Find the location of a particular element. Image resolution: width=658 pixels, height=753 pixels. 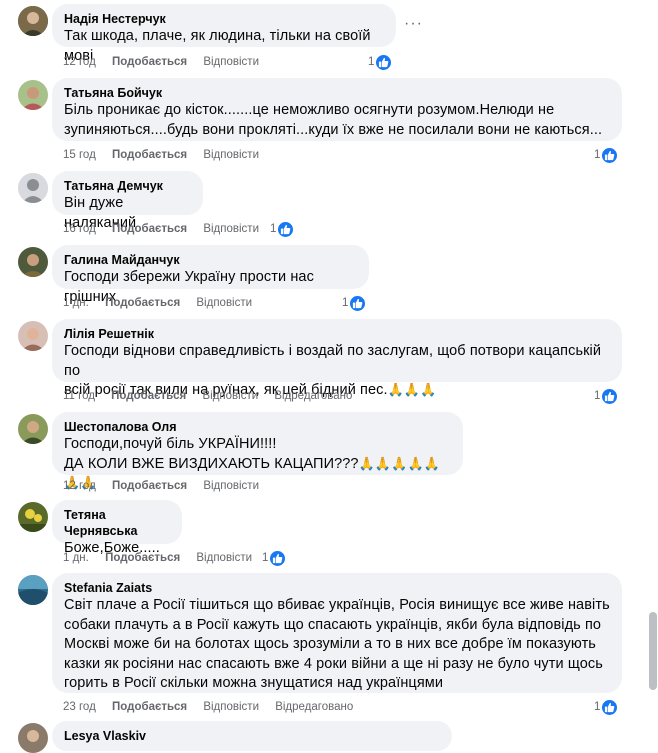

comment-text: Господи,почуй біль УКРАЇНИ!!!! is located at coordinates (170, 444).